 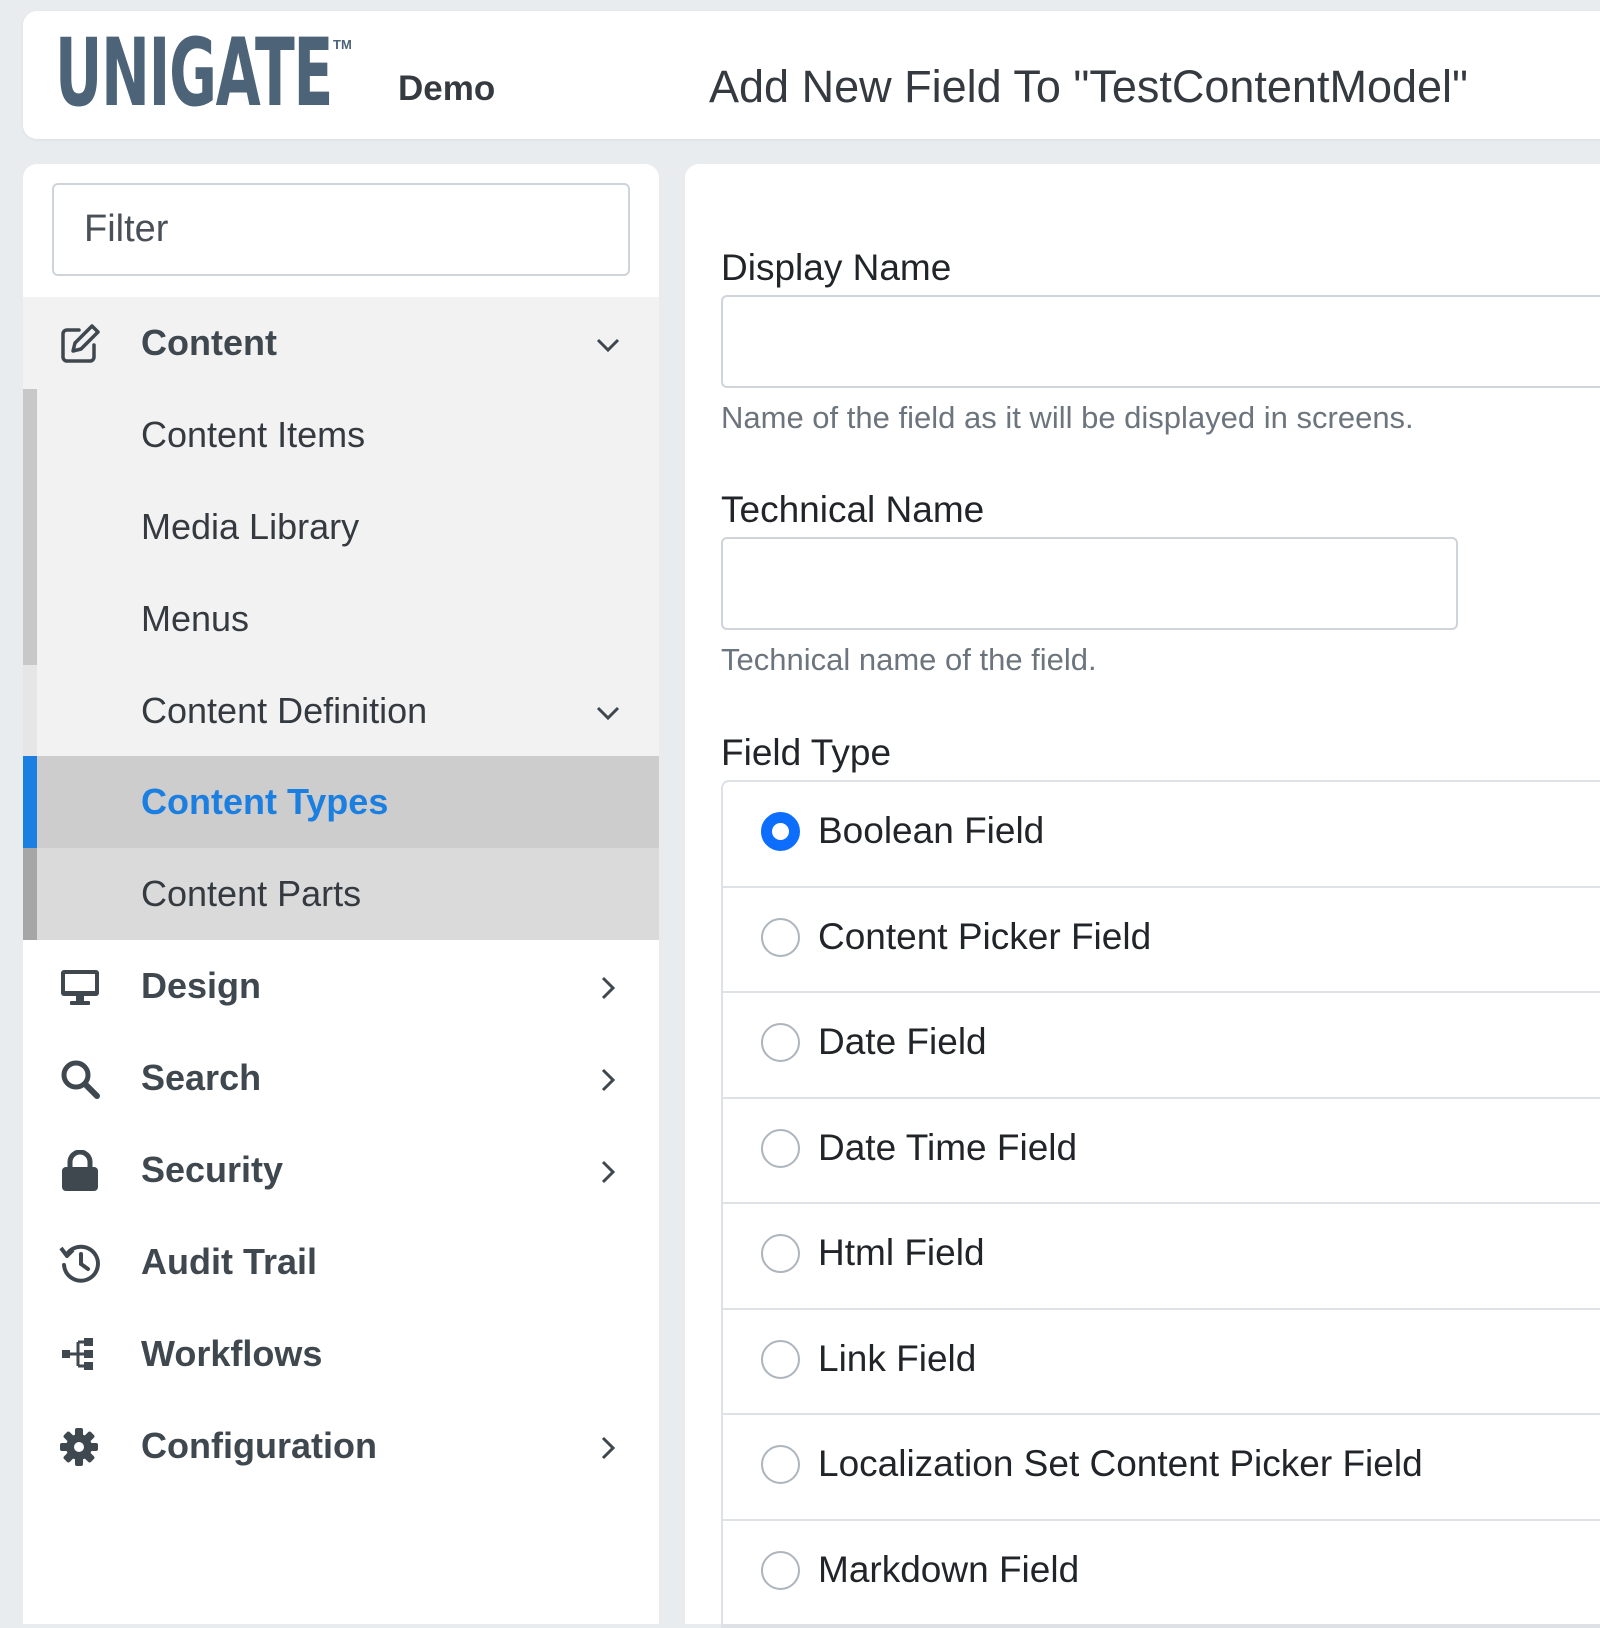 I want to click on radio-label: Localization Set Content Picker Field, so click(x=1120, y=1463).